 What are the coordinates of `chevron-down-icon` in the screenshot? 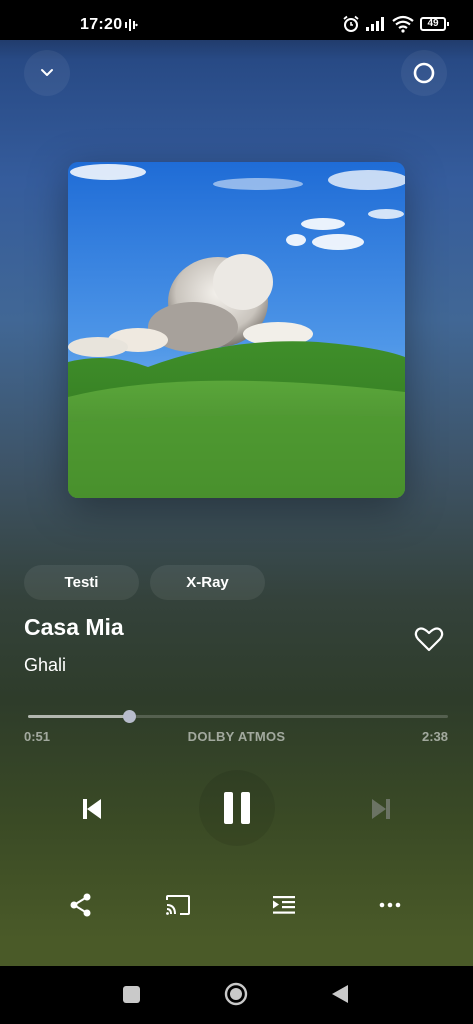 It's located at (47, 72).